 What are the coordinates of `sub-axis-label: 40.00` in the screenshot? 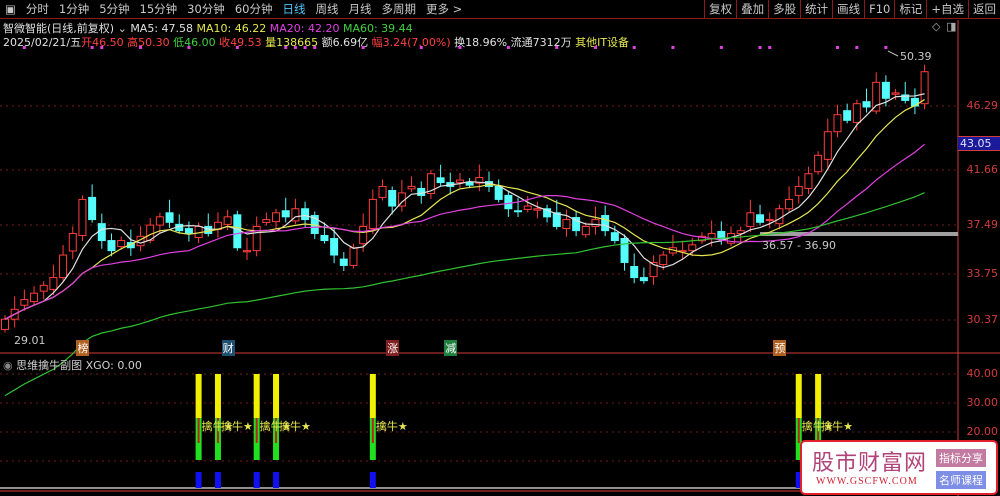 It's located at (982, 373).